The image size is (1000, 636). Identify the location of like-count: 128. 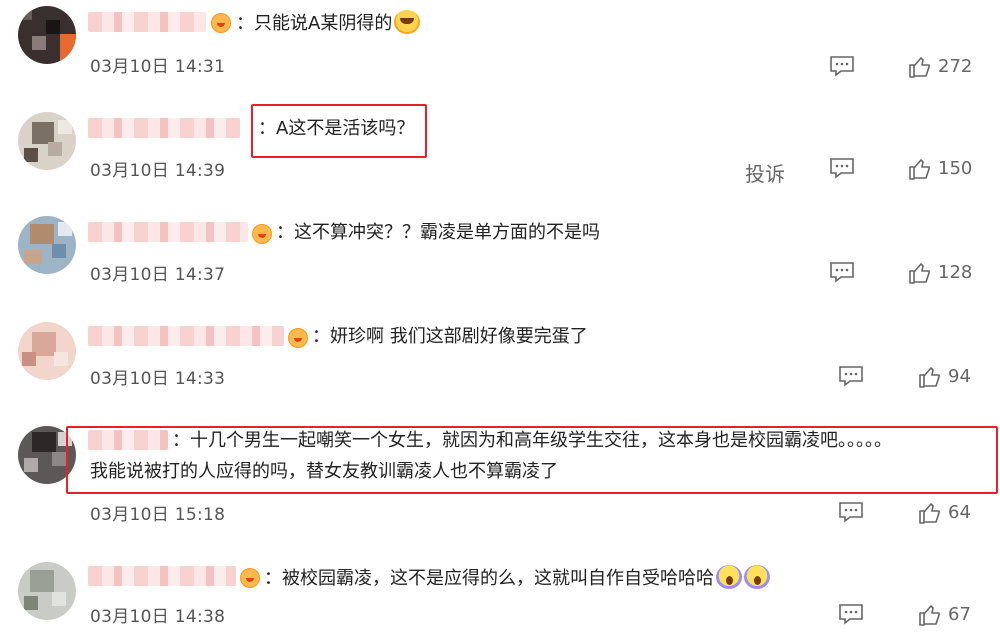
(955, 272).